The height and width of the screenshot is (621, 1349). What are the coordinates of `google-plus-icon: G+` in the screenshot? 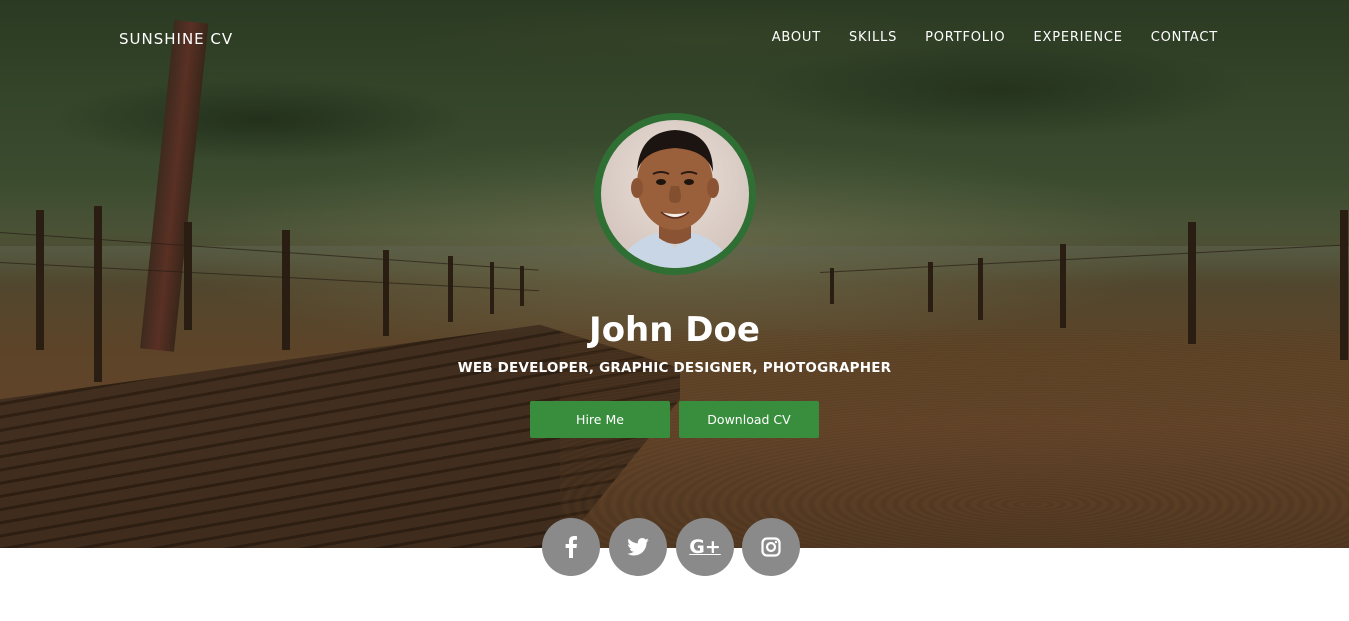 It's located at (705, 547).